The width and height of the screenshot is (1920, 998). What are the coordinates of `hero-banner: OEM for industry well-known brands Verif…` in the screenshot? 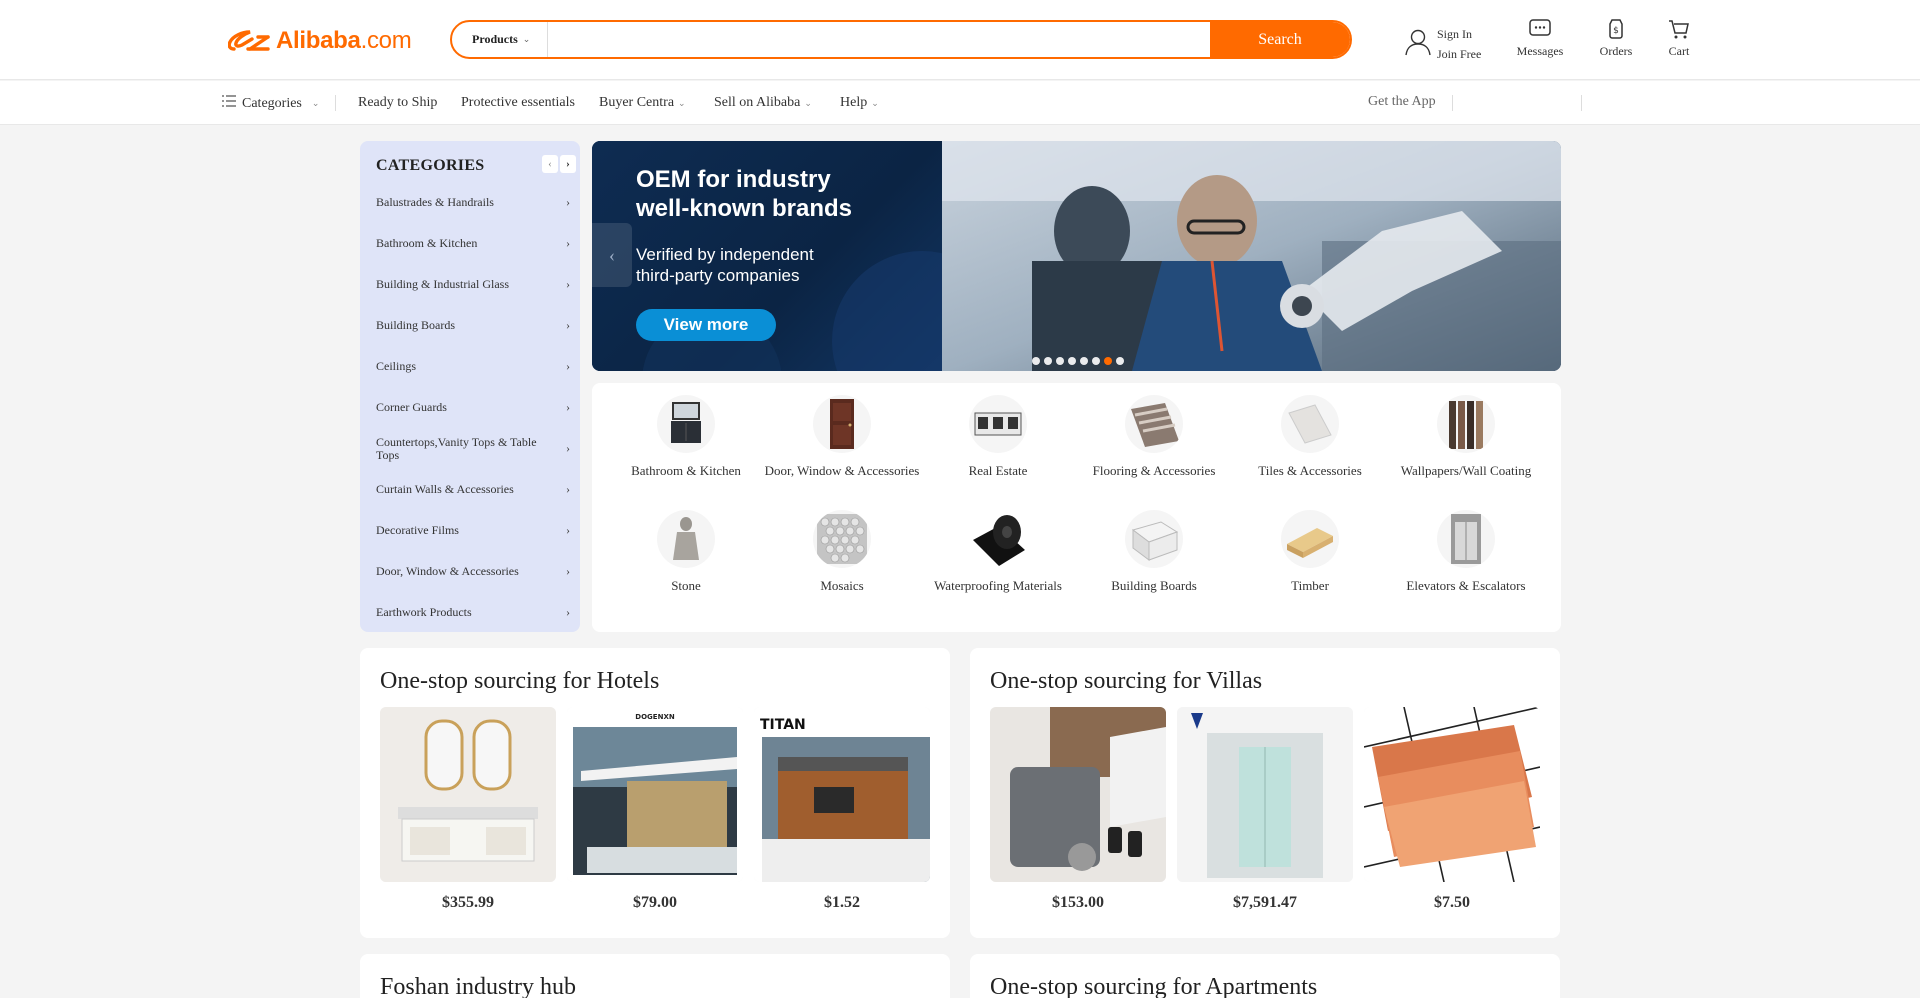 It's located at (1076, 256).